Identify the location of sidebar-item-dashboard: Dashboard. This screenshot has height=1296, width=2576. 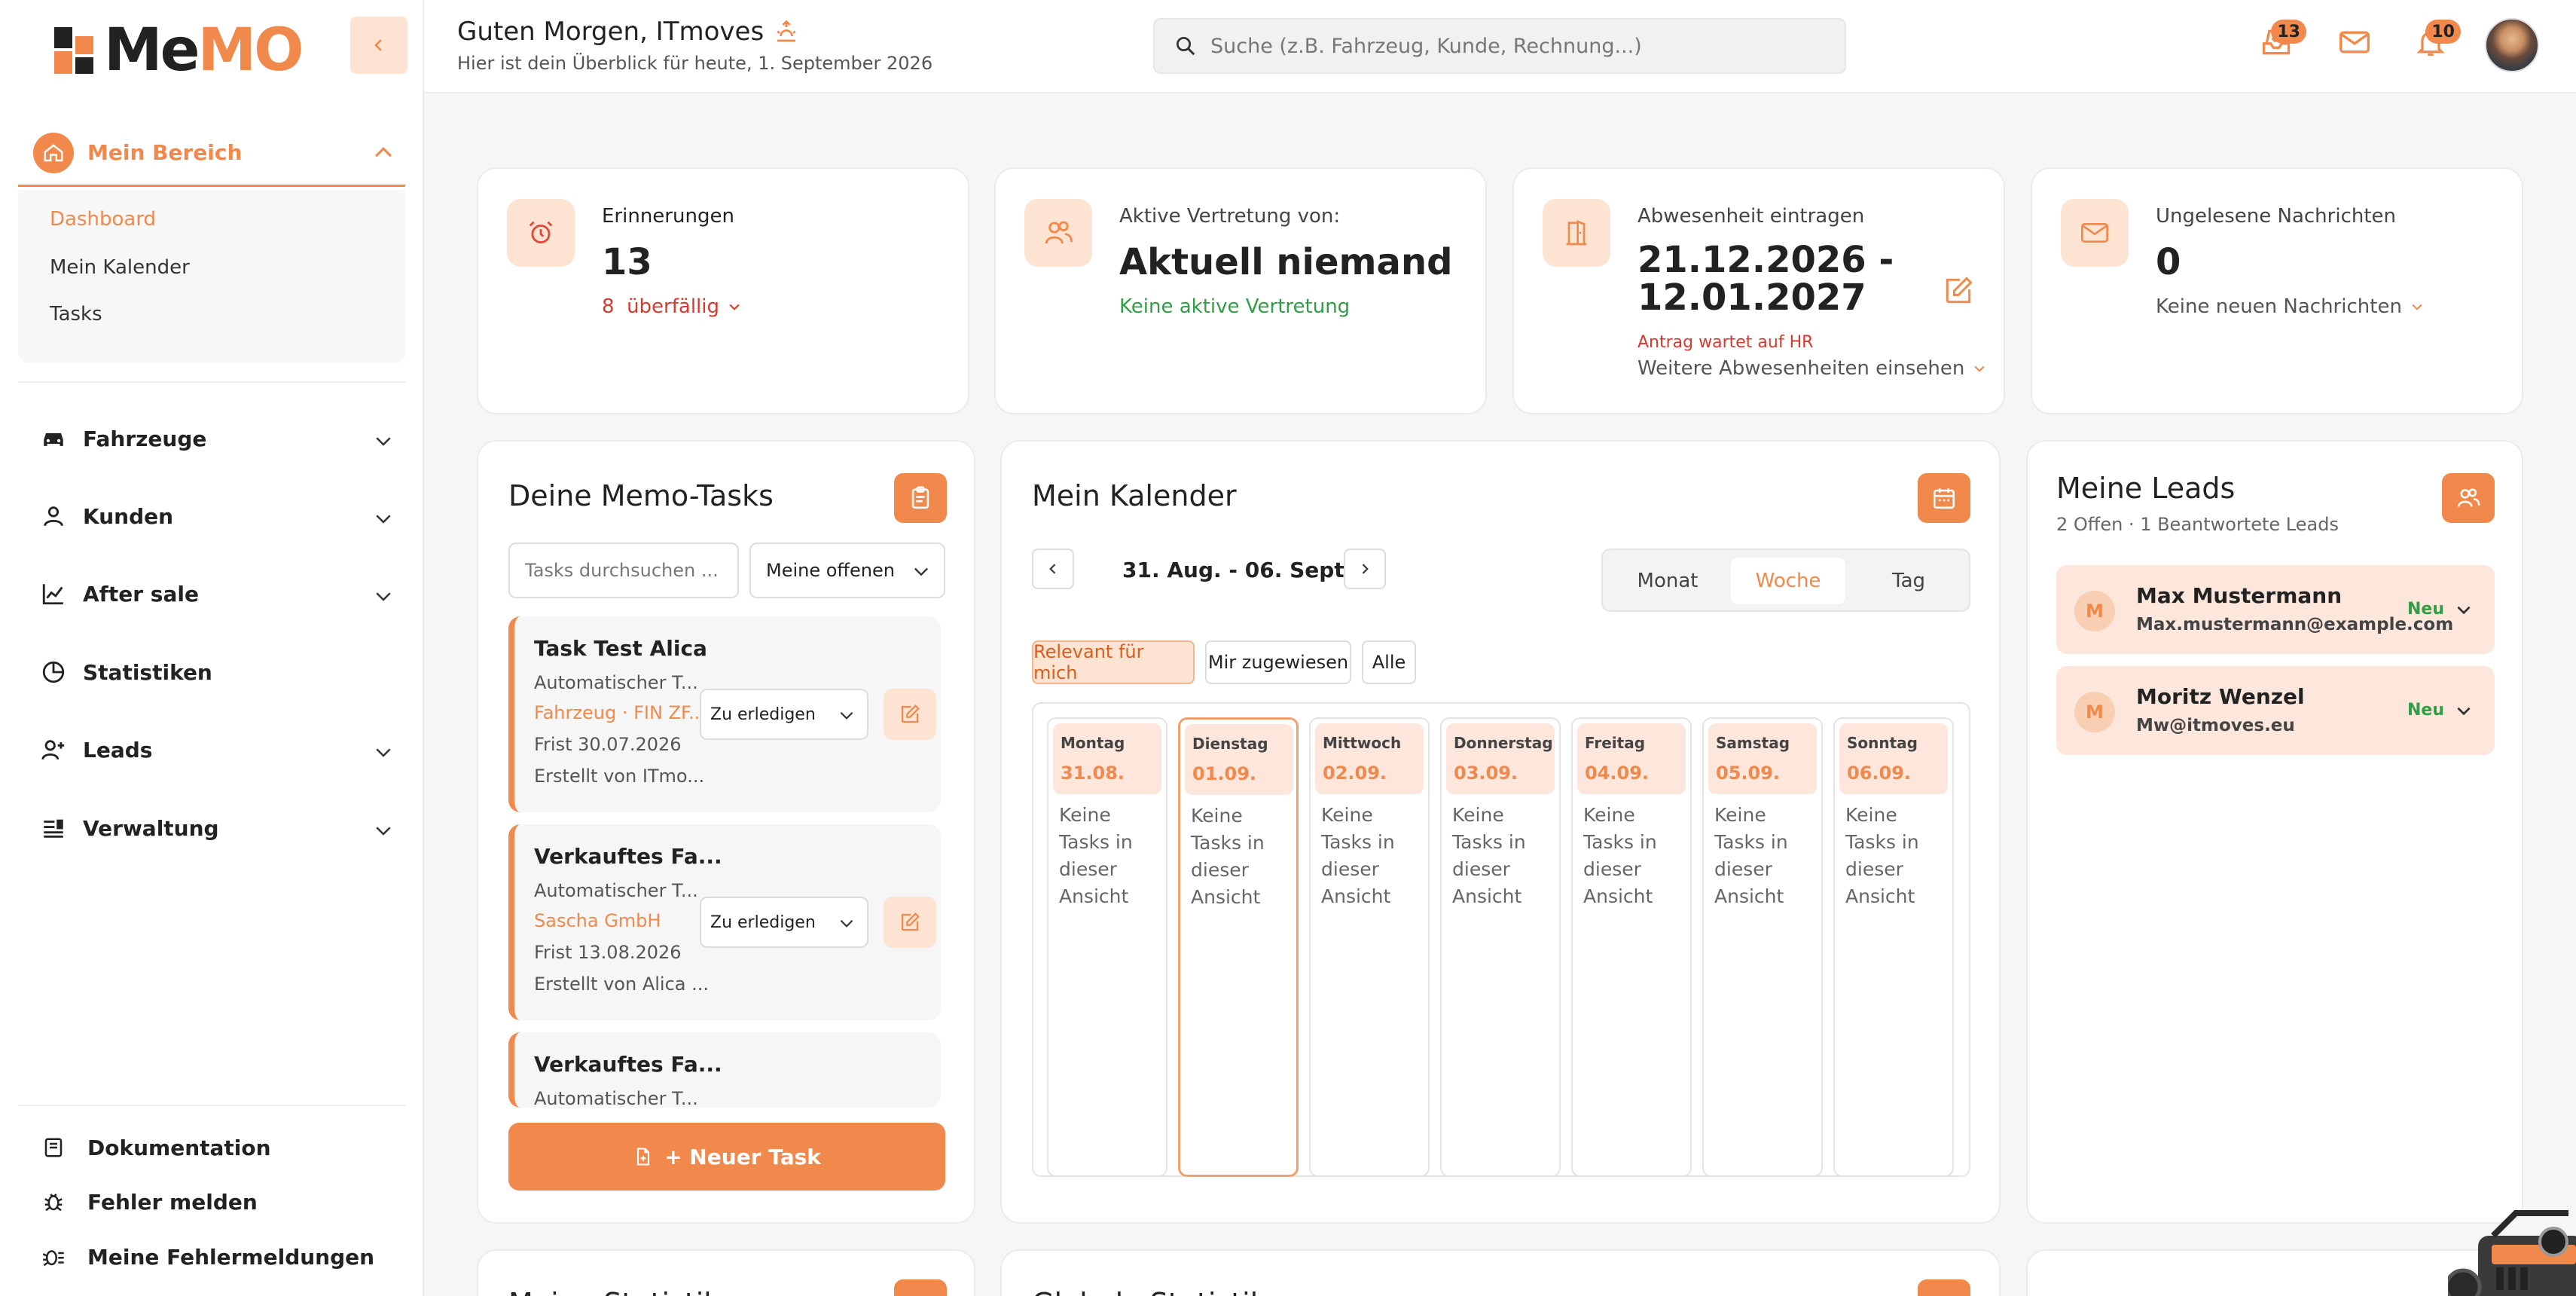
(103, 219).